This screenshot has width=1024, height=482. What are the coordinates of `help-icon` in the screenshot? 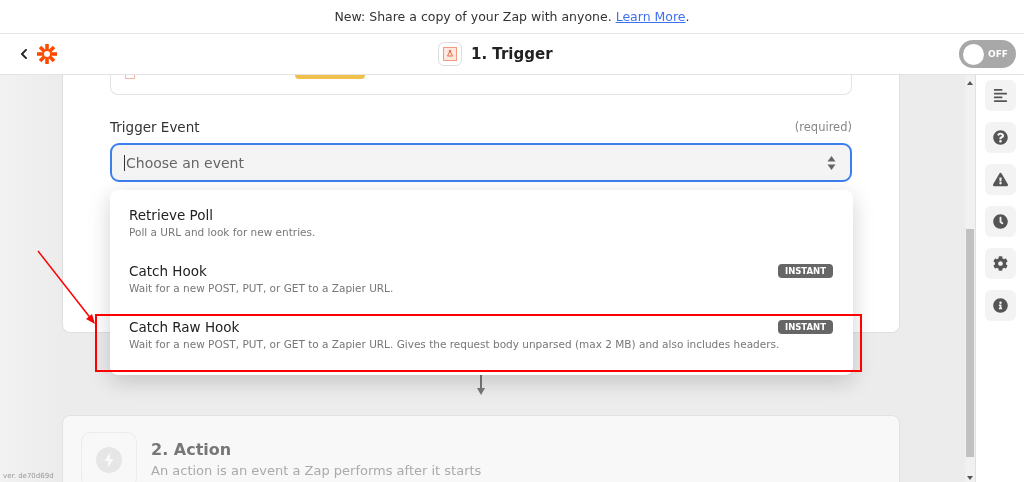 It's located at (1000, 137).